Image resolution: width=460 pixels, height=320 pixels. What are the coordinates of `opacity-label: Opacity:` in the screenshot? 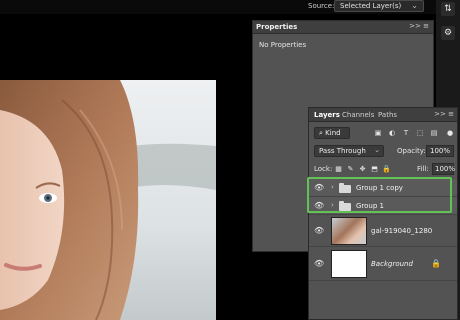 It's located at (411, 151).